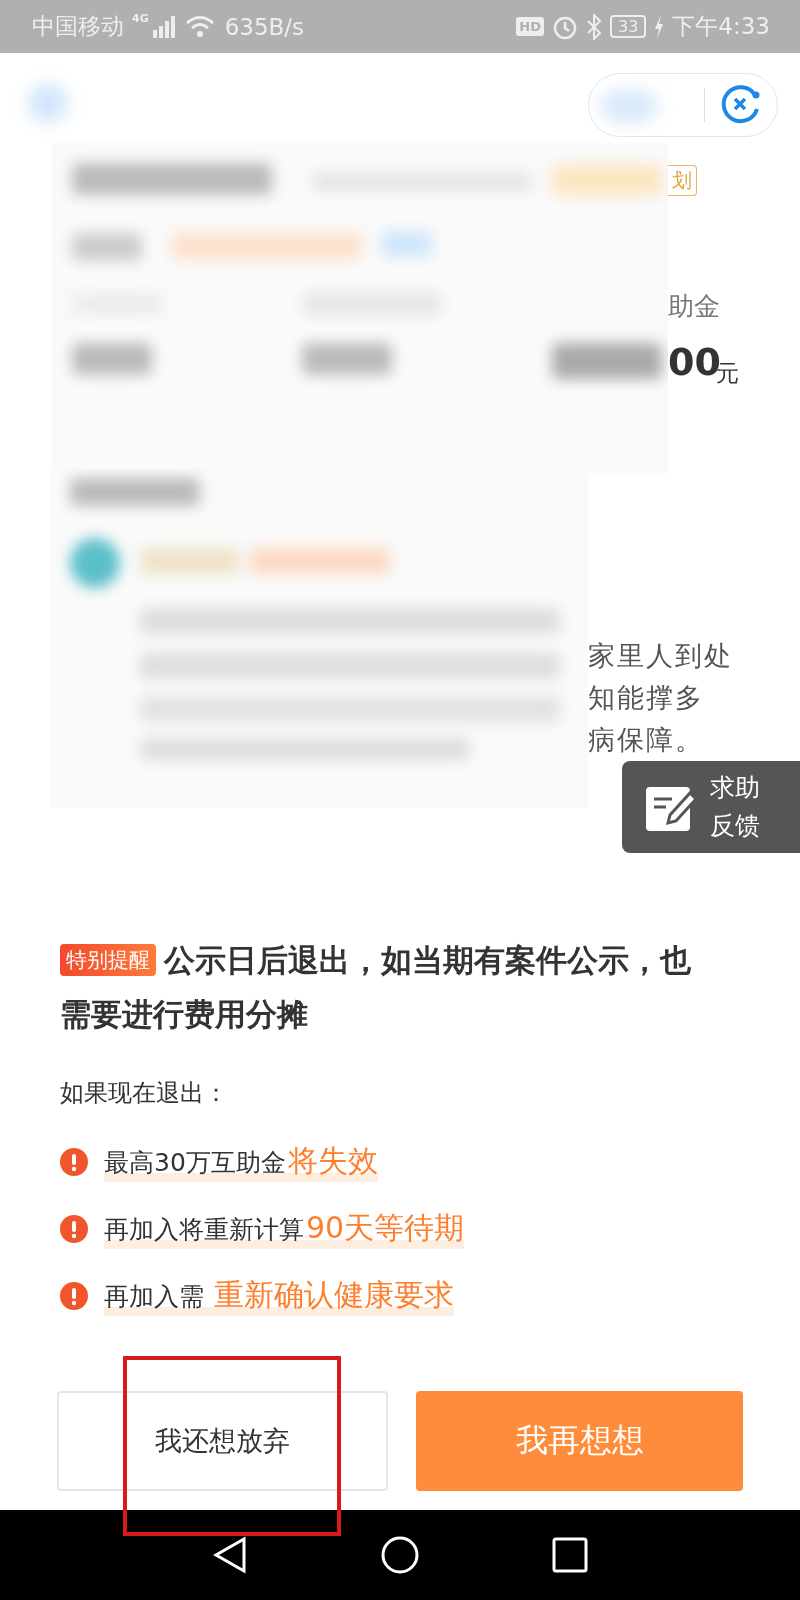 This screenshot has height=1600, width=800. What do you see at coordinates (646, 740) in the screenshot?
I see `story-text: 病保障。` at bounding box center [646, 740].